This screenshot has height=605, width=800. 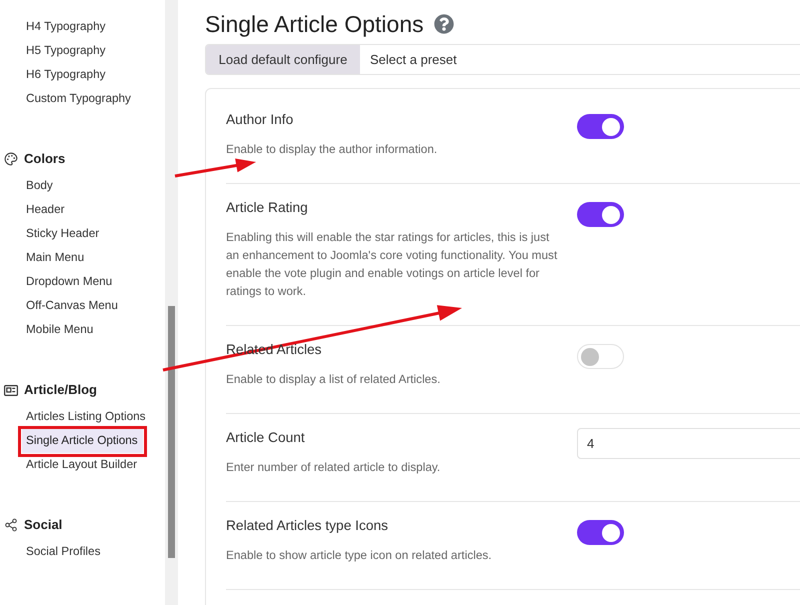 What do you see at coordinates (43, 525) in the screenshot?
I see `sidebar-heading: Social` at bounding box center [43, 525].